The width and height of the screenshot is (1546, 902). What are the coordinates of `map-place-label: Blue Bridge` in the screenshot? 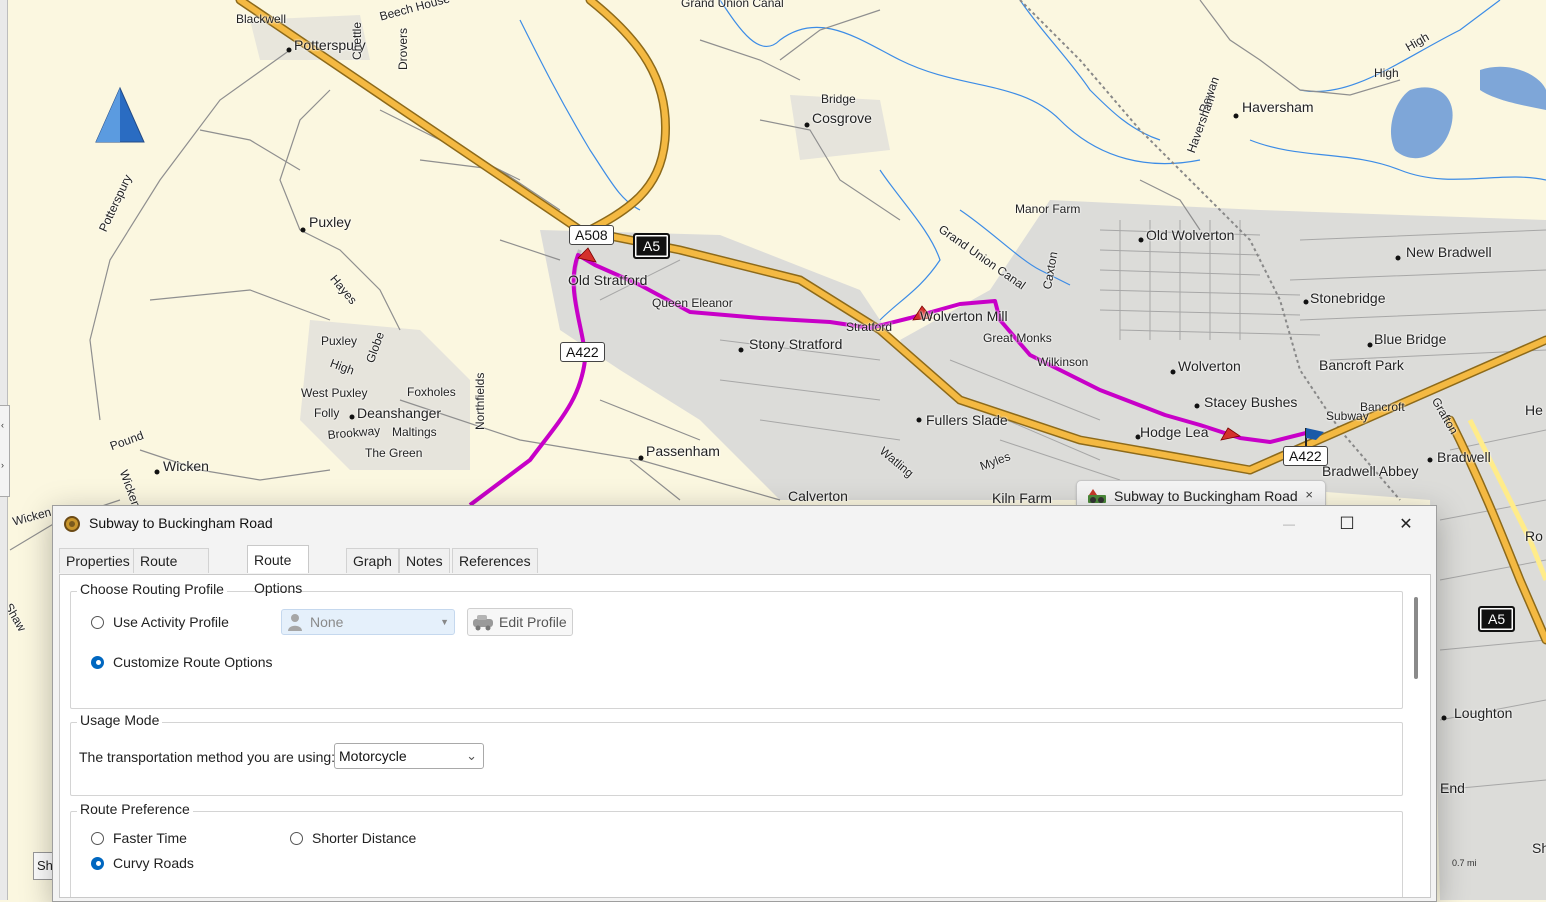 It's located at (1410, 339).